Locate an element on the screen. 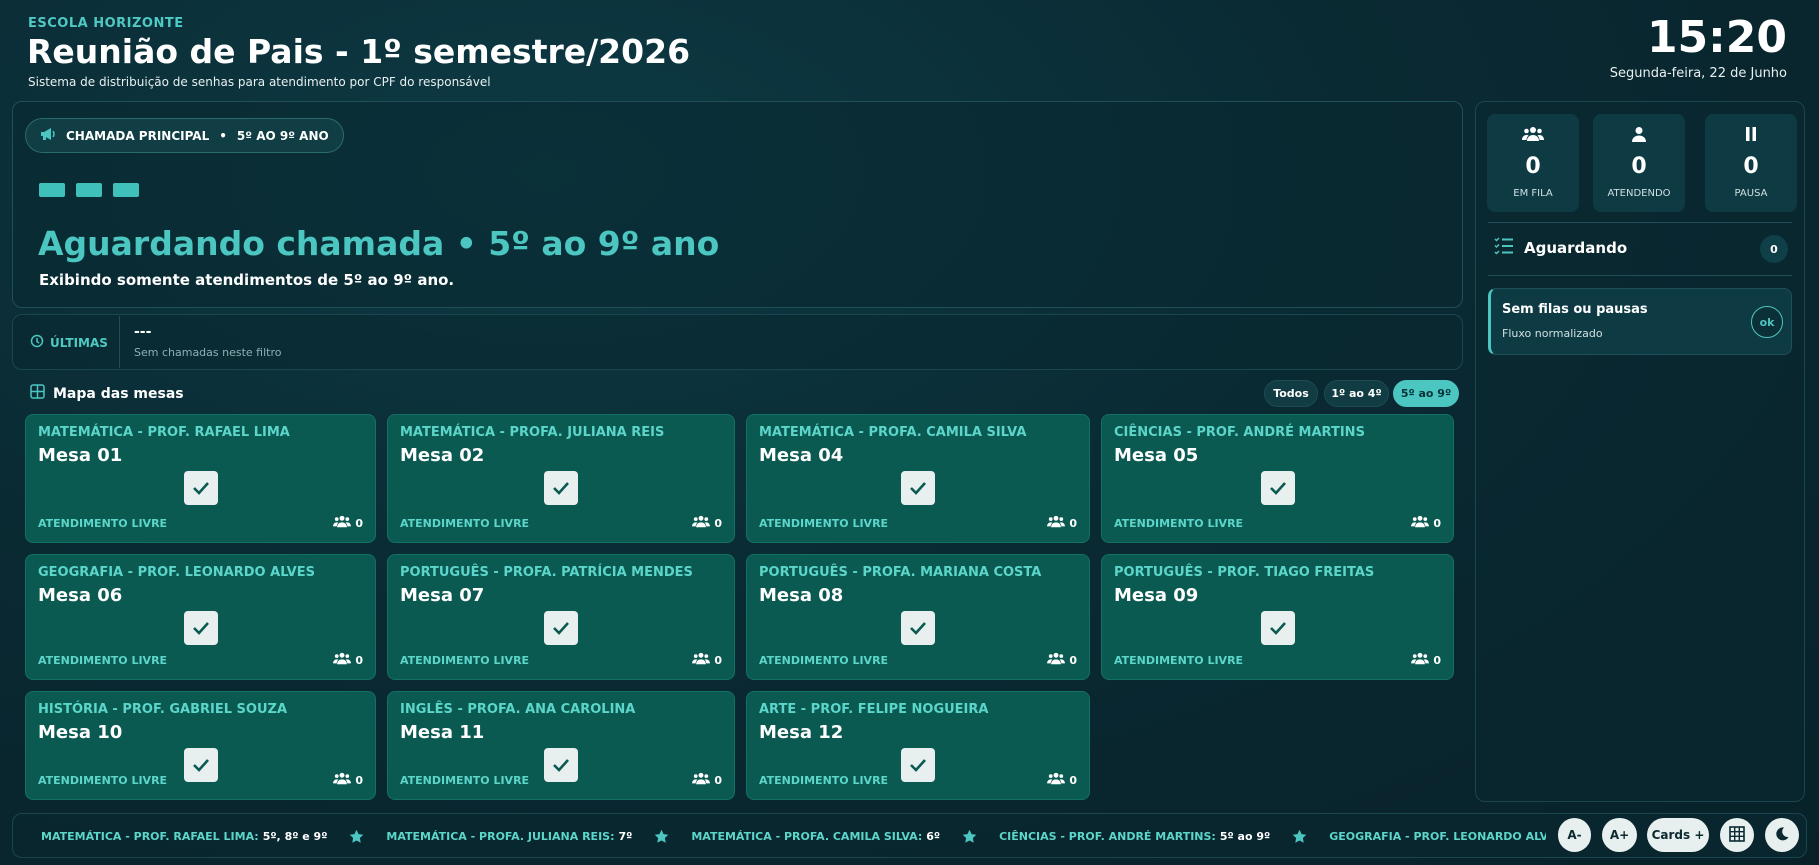 The height and width of the screenshot is (865, 1819). pause-icon is located at coordinates (1751, 134).